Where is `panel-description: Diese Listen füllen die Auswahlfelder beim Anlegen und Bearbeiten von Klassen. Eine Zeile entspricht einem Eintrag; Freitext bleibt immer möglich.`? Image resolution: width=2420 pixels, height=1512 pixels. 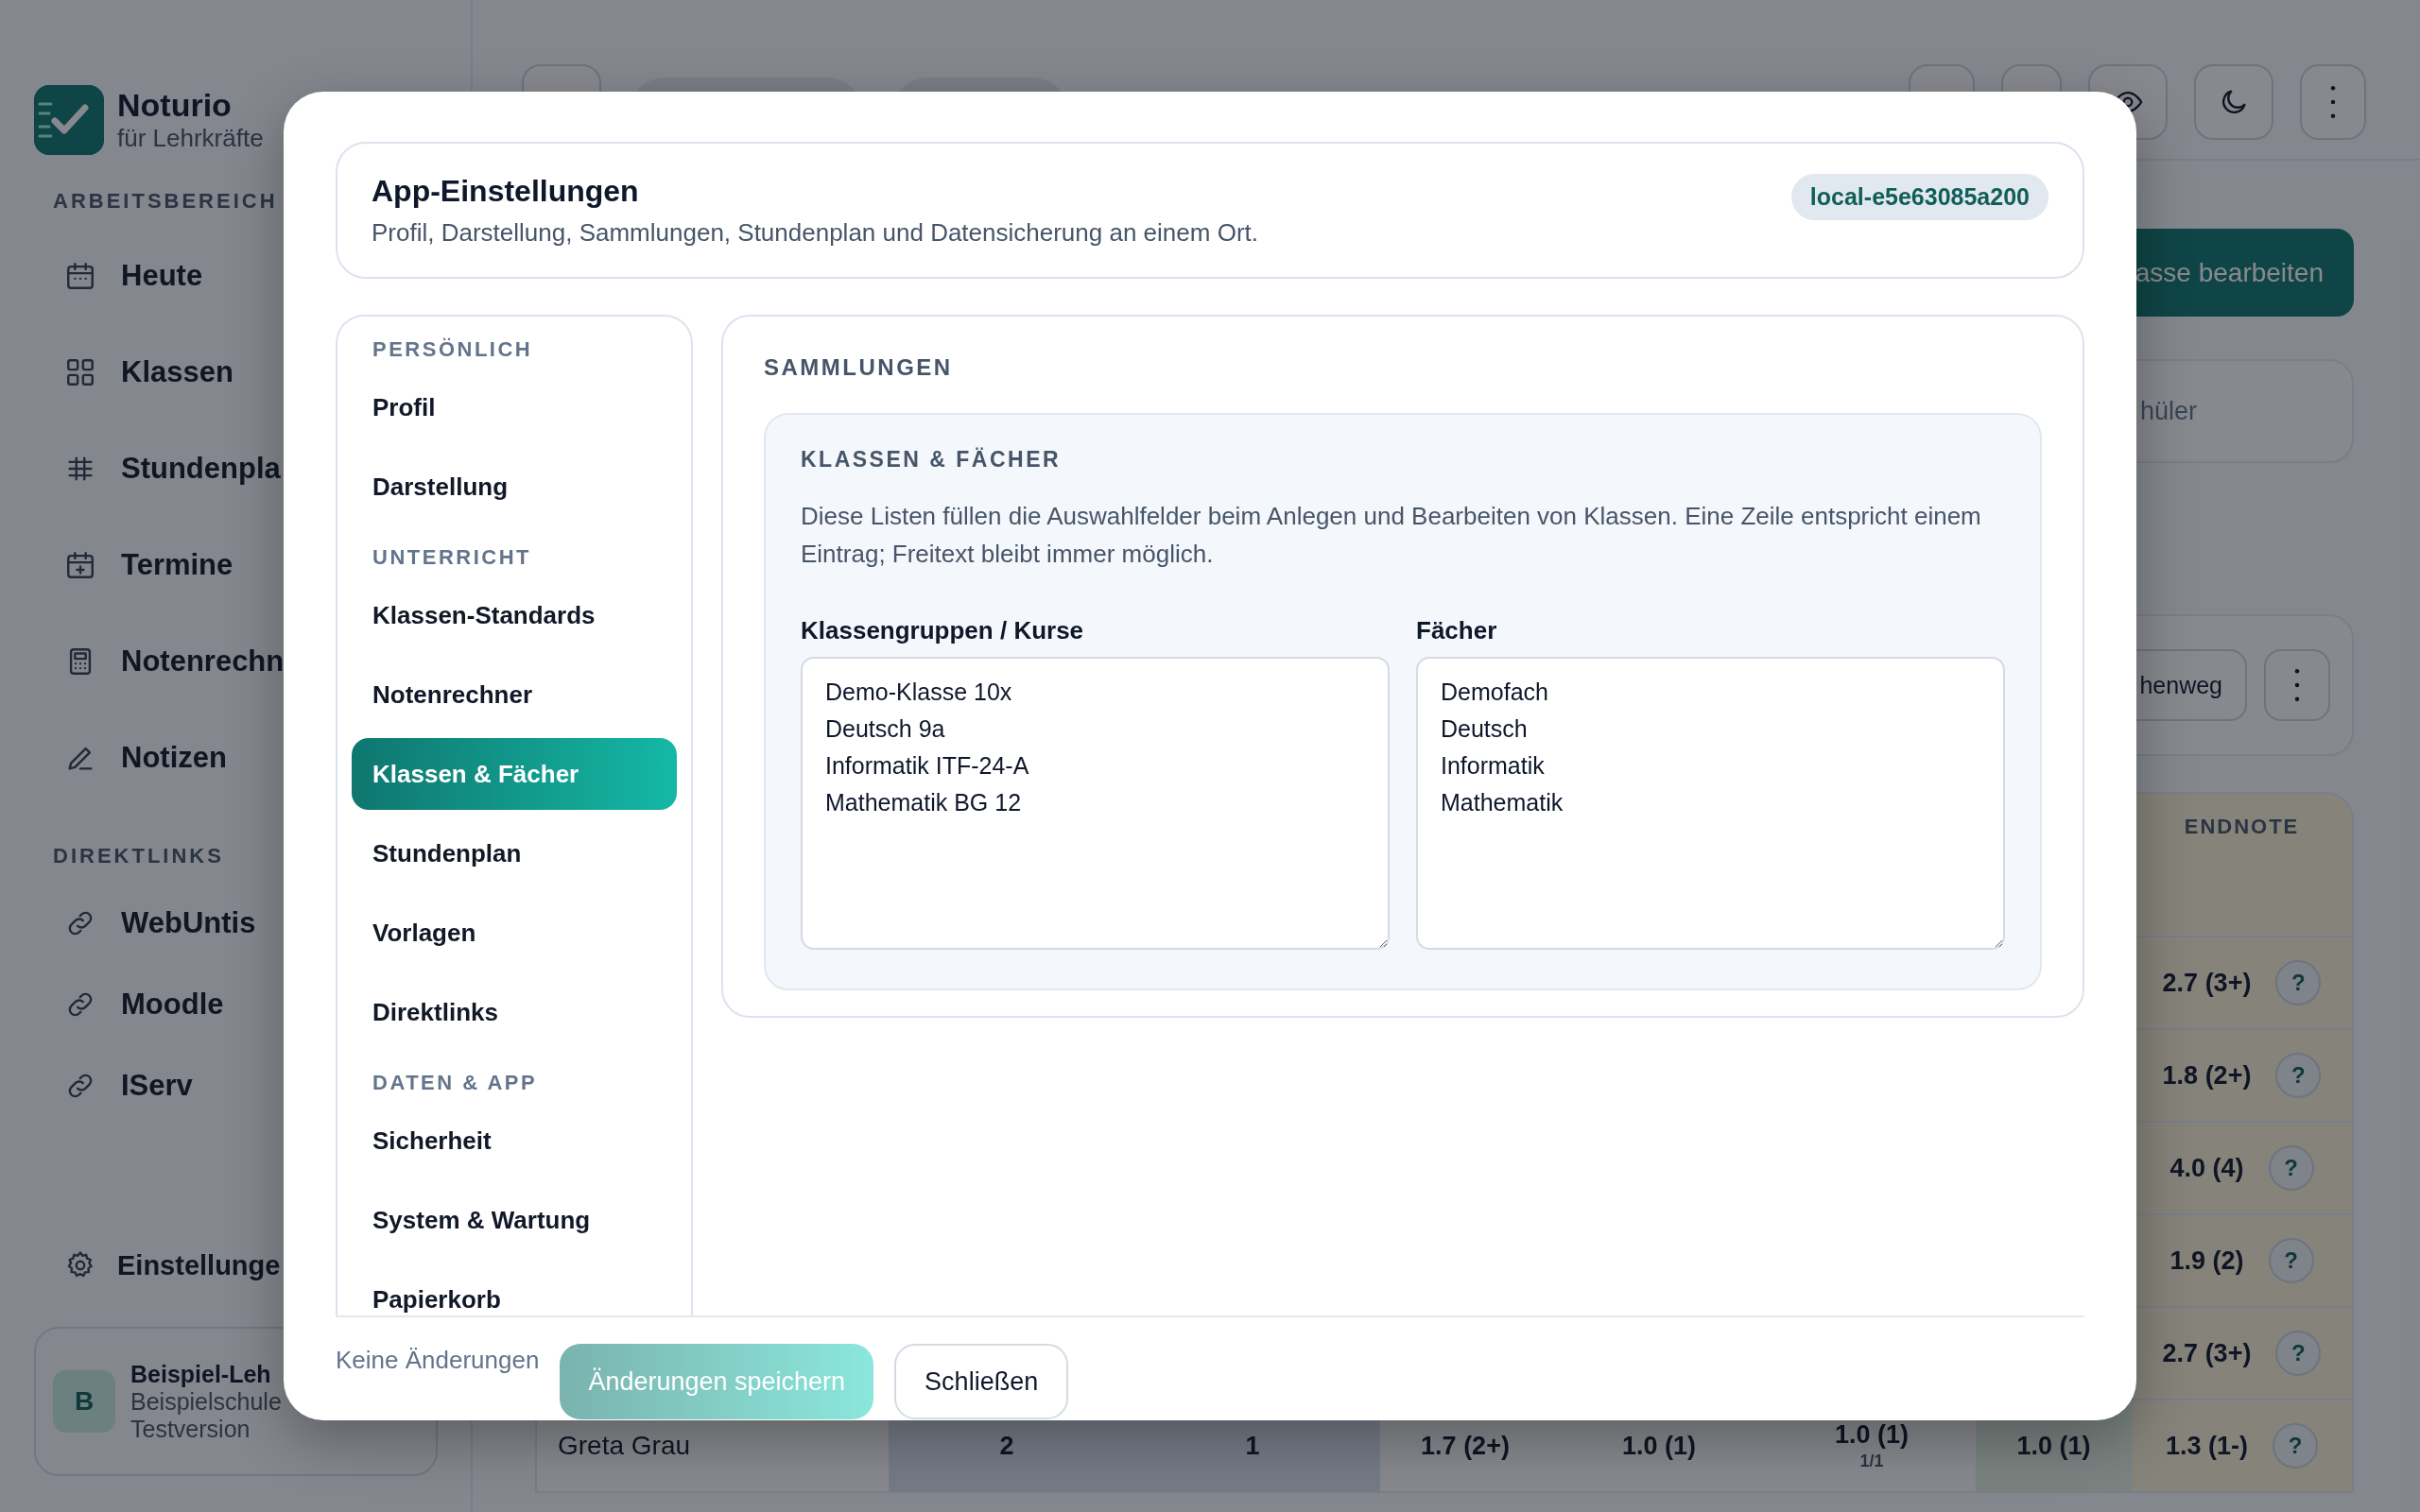
panel-description: Diese Listen füllen die Auswahlfelder beim Anlegen und Bearbeiten von Klassen. Eine Zeile entspricht einem Eintrag; Freitext bleibt immer möglich. is located at coordinates (1391, 535).